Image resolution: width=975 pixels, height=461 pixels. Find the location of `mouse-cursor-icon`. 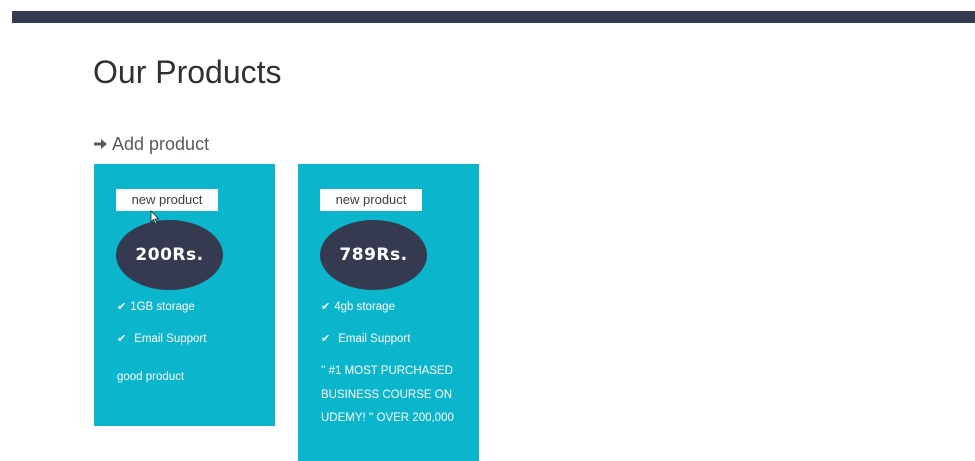

mouse-cursor-icon is located at coordinates (155, 217).